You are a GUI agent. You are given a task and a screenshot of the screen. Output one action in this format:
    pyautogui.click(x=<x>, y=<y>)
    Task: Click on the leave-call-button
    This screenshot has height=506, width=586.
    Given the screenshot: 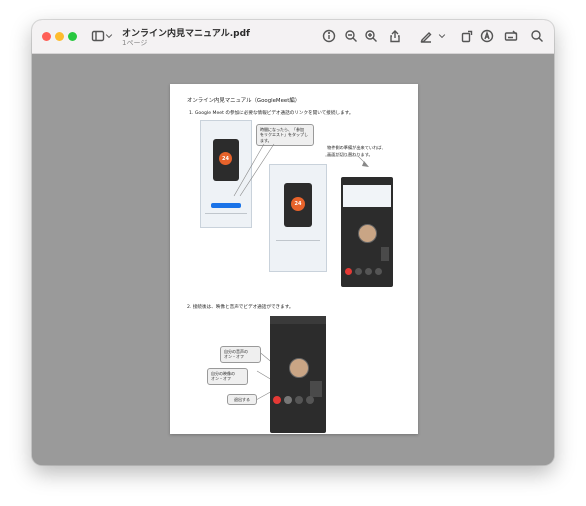 What is the action you would take?
    pyautogui.click(x=277, y=400)
    